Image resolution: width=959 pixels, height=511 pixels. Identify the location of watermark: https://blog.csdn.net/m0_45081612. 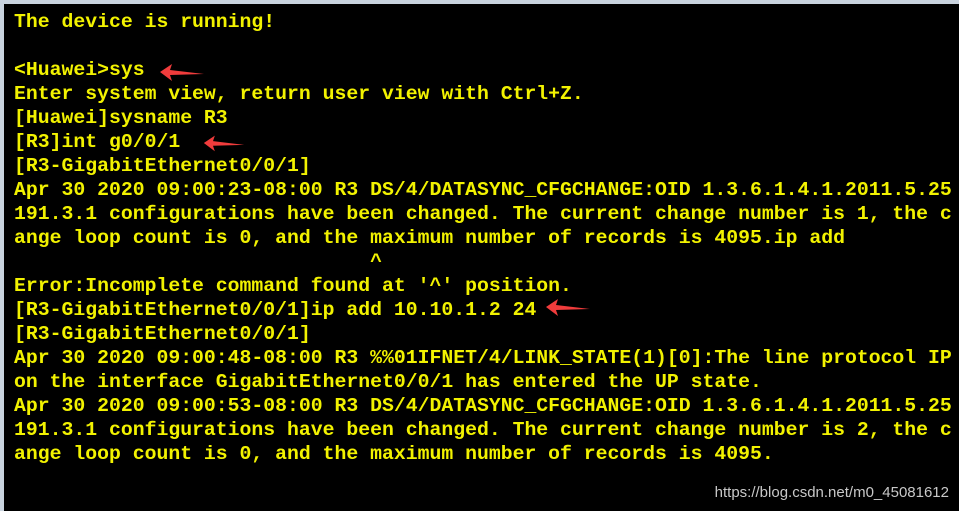
(831, 492).